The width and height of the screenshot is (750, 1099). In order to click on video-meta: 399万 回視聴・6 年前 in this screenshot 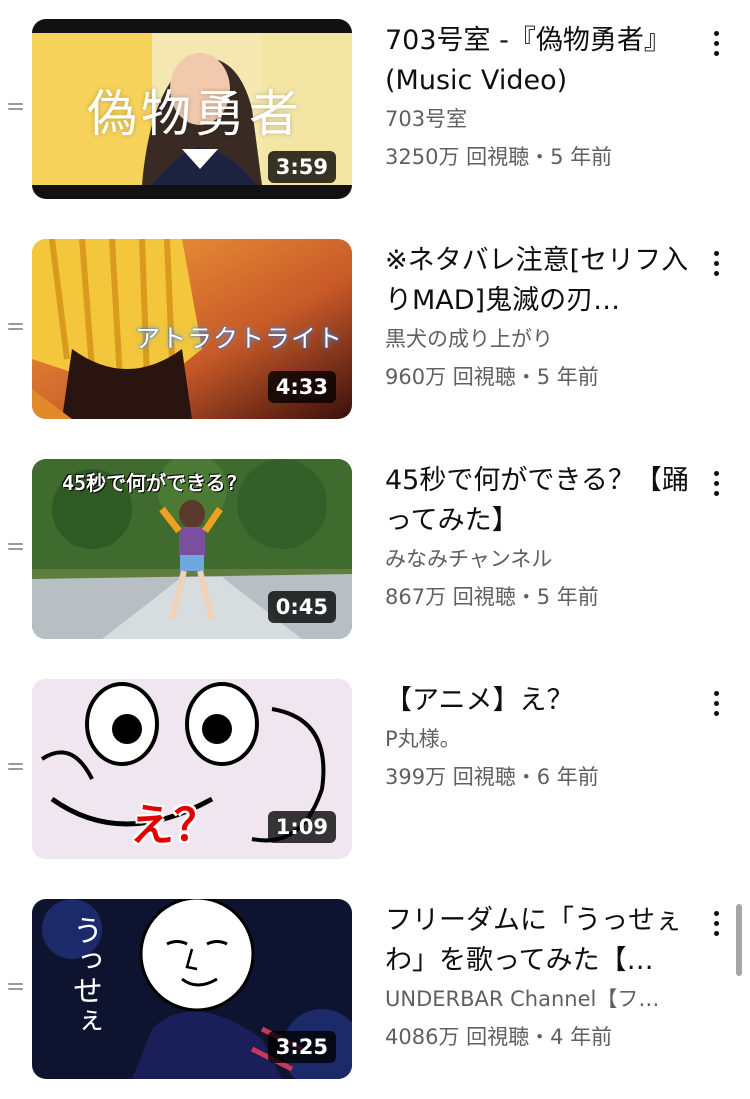, I will do `click(492, 777)`.